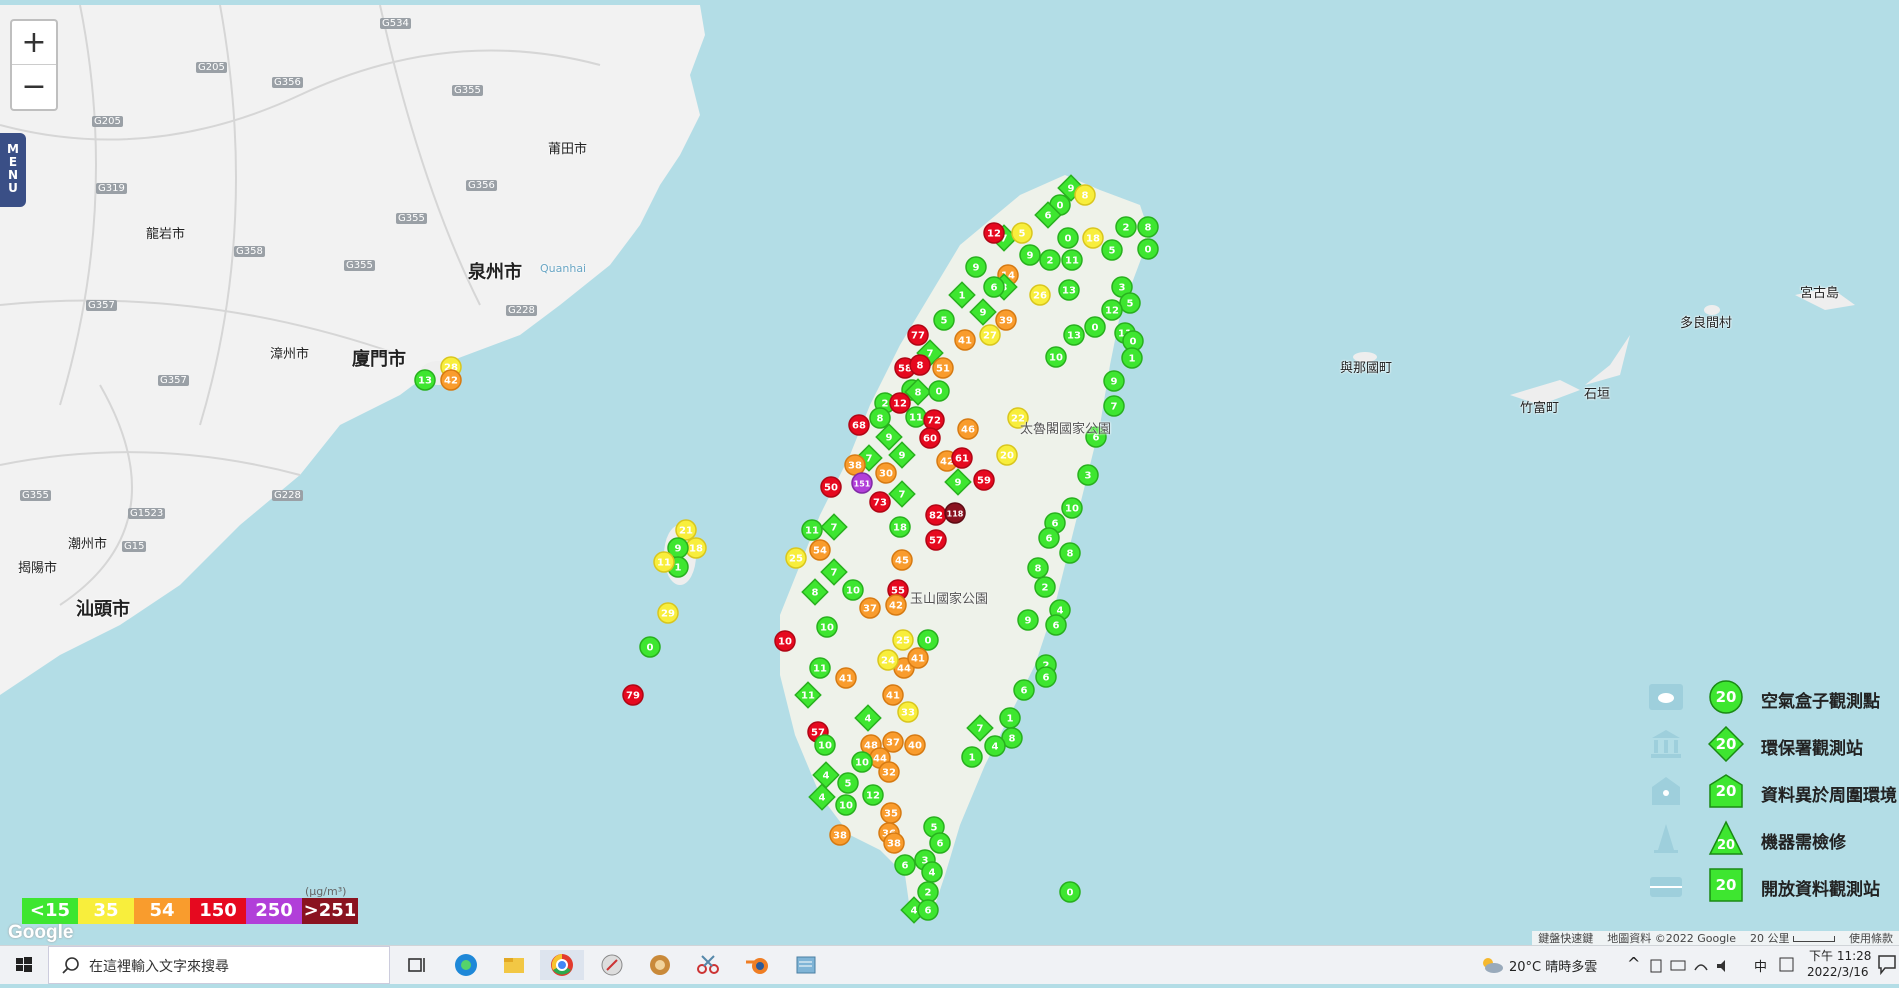  What do you see at coordinates (889, 772) in the screenshot?
I see `station-marker: 32` at bounding box center [889, 772].